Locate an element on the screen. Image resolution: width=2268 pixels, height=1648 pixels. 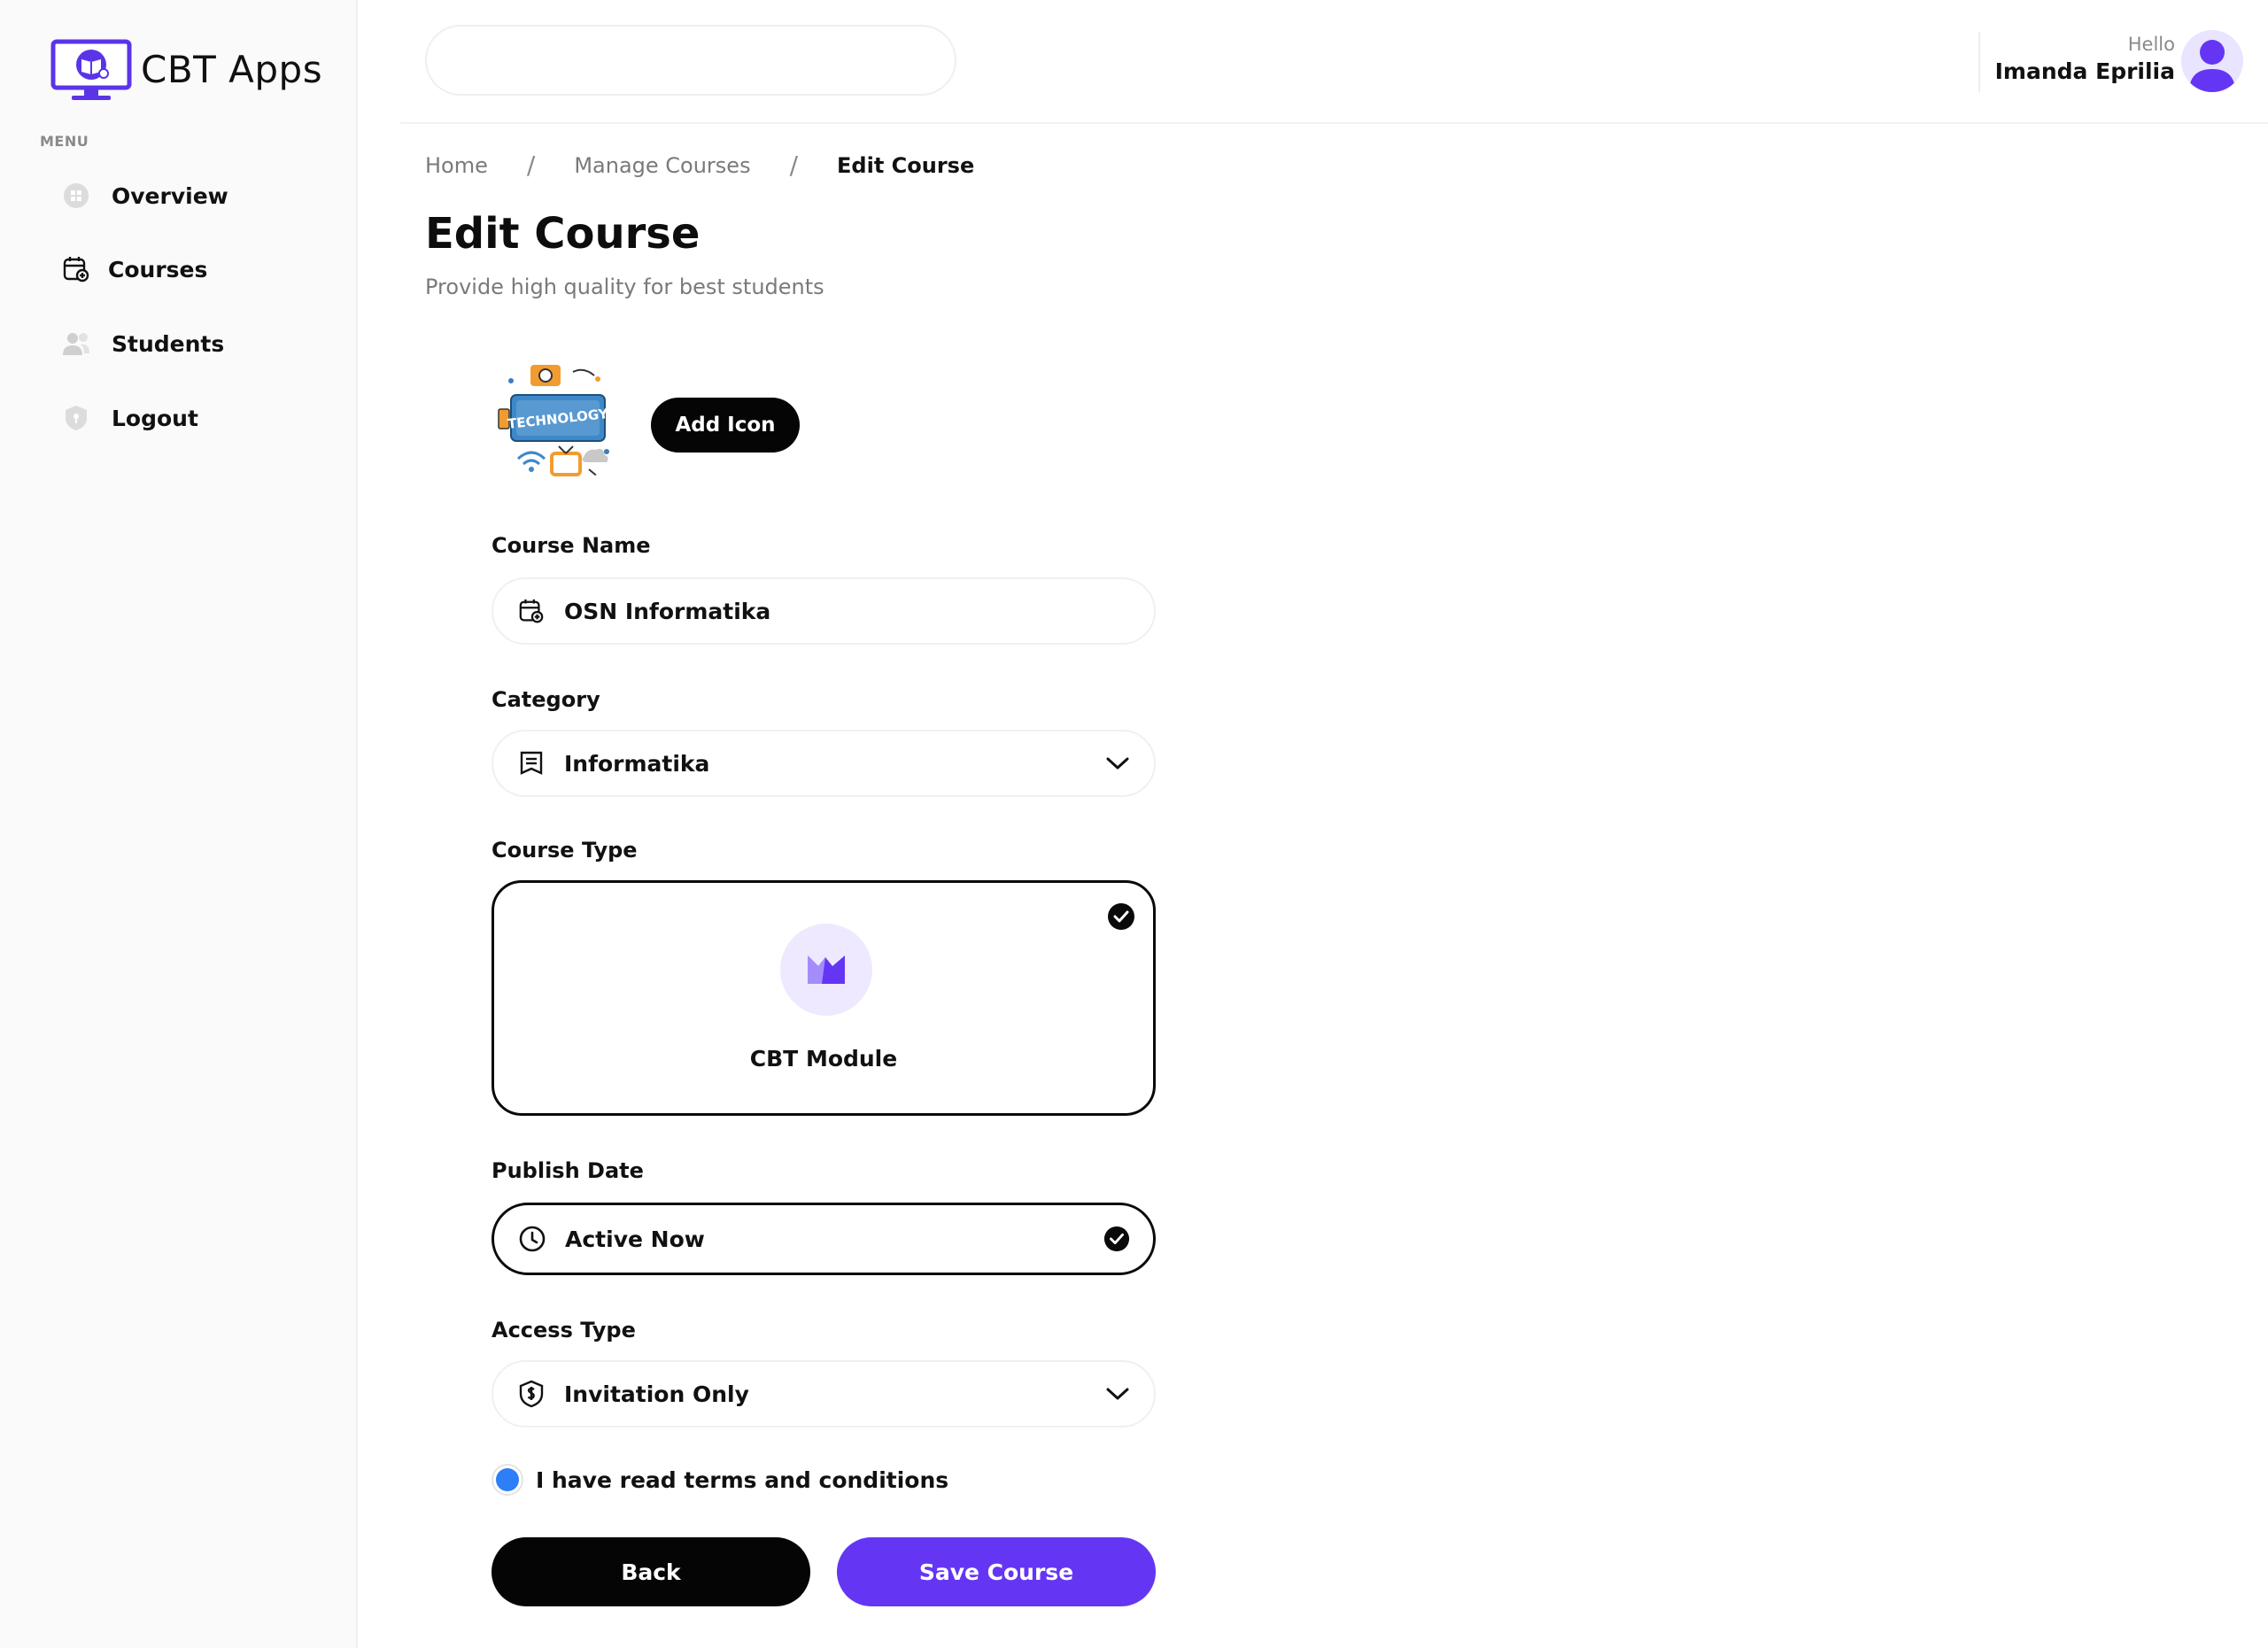
access-type-value: Invitation Only is located at coordinates (657, 1394).